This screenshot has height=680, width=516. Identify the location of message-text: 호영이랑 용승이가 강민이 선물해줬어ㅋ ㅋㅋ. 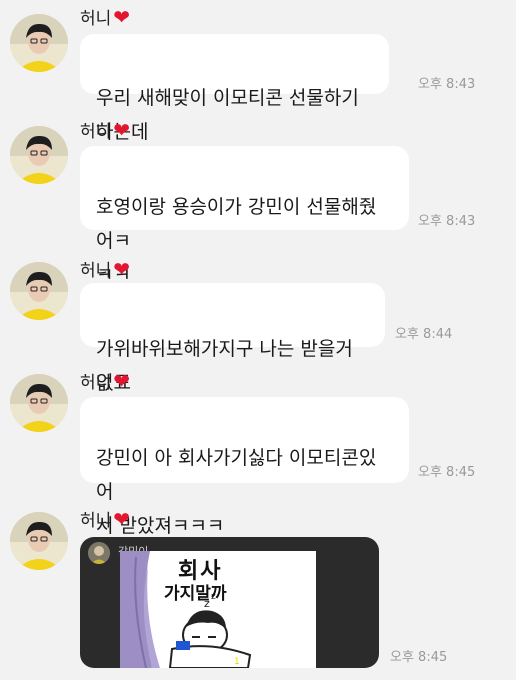
(236, 241).